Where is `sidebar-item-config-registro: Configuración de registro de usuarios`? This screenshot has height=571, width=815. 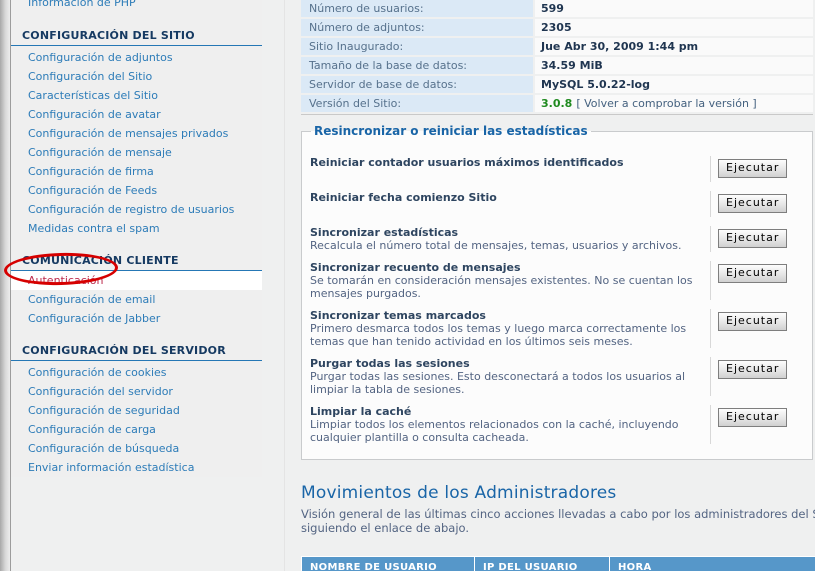 sidebar-item-config-registro: Configuración de registro de usuarios is located at coordinates (136, 209).